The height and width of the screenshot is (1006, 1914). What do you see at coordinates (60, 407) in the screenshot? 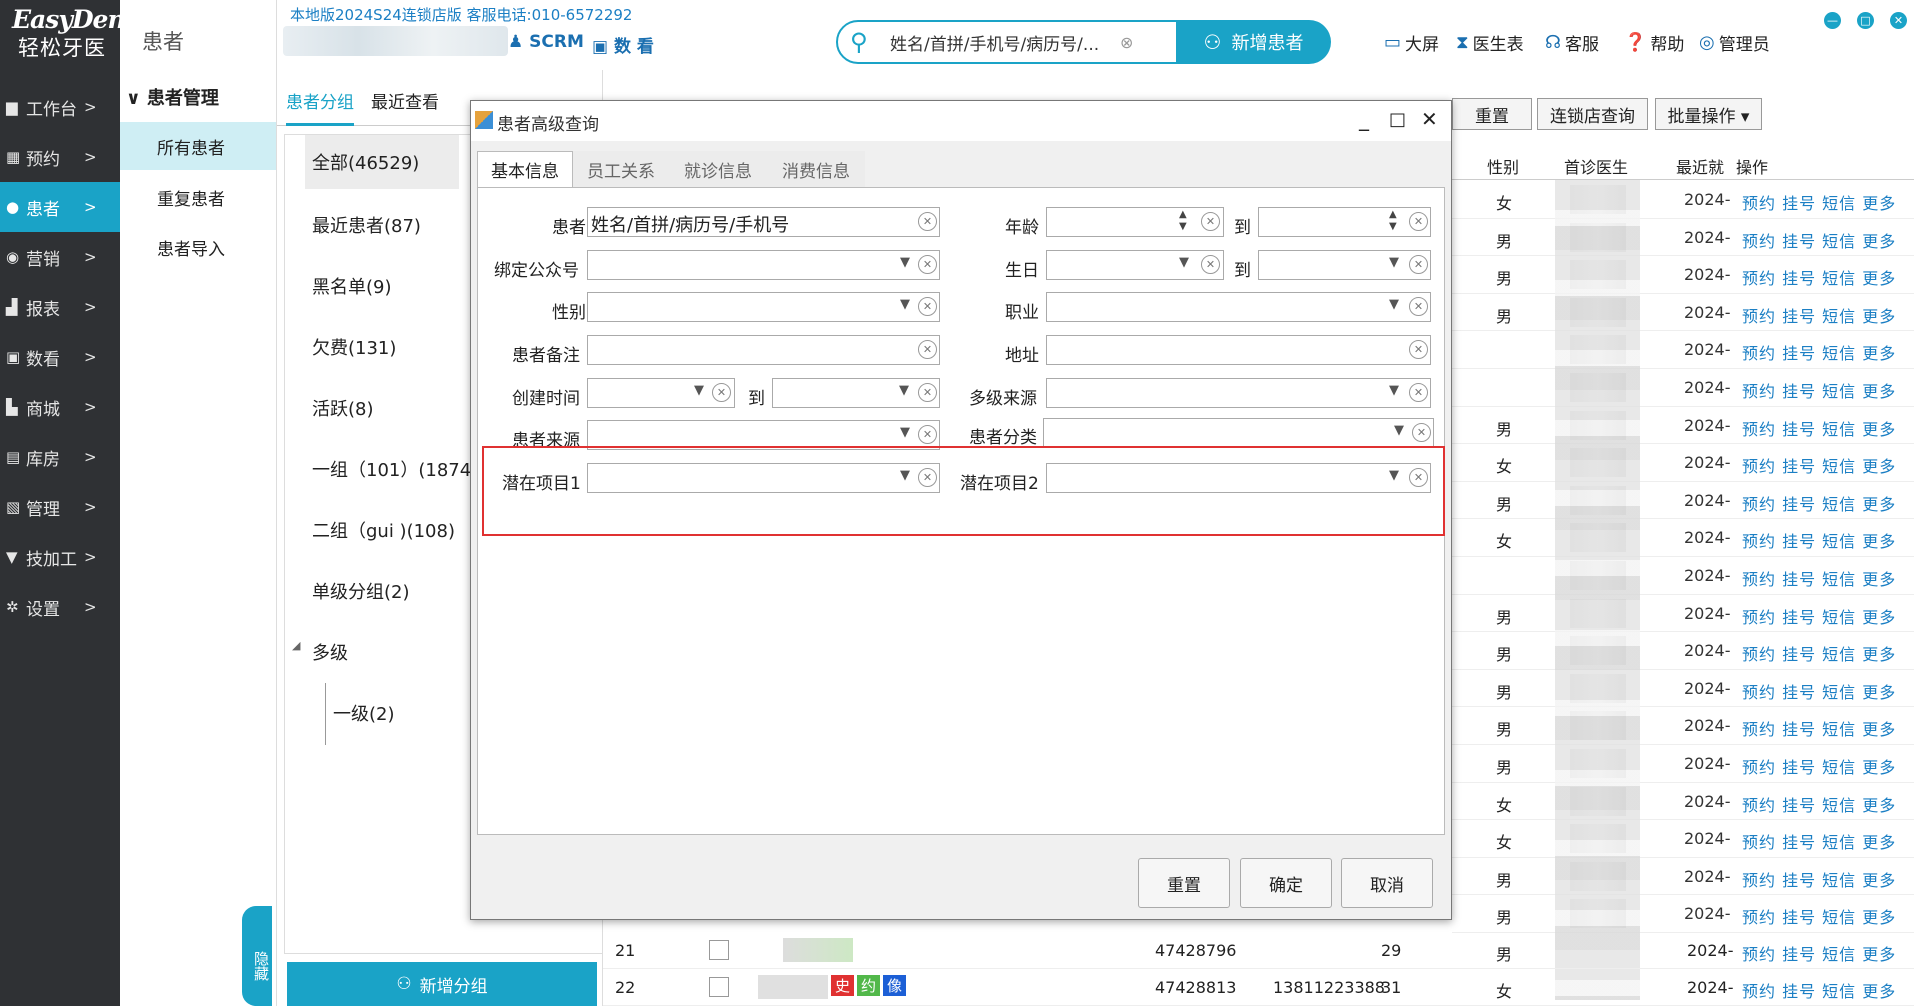
I see `nav-item-6: ▙ 商城 >` at bounding box center [60, 407].